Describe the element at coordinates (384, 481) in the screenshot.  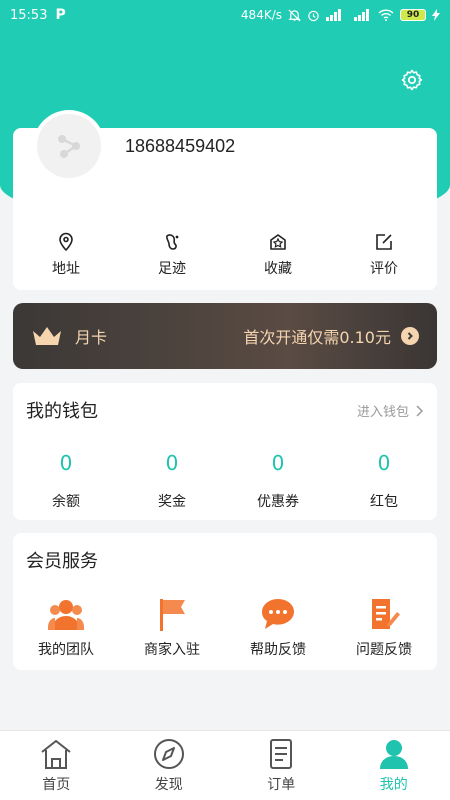
I see `wallet-item-red-packets: 0 红包` at that location.